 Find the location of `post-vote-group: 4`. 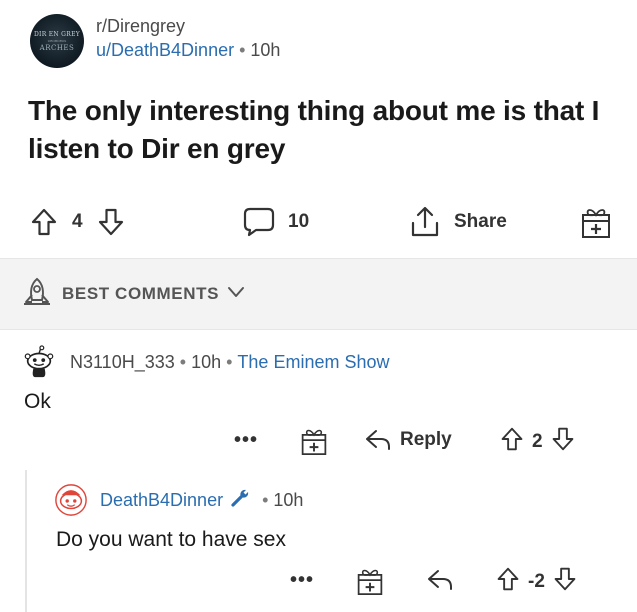

post-vote-group: 4 is located at coordinates (77, 222).